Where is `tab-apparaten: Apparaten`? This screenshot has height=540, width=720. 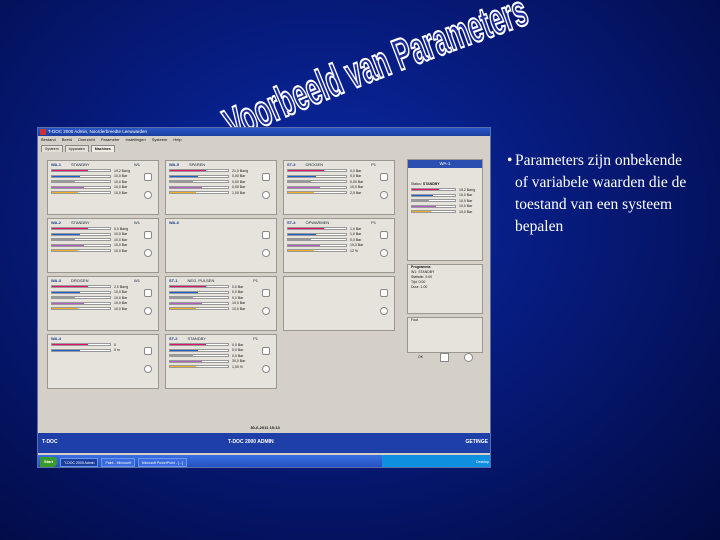 tab-apparaten: Apparaten is located at coordinates (76, 148).